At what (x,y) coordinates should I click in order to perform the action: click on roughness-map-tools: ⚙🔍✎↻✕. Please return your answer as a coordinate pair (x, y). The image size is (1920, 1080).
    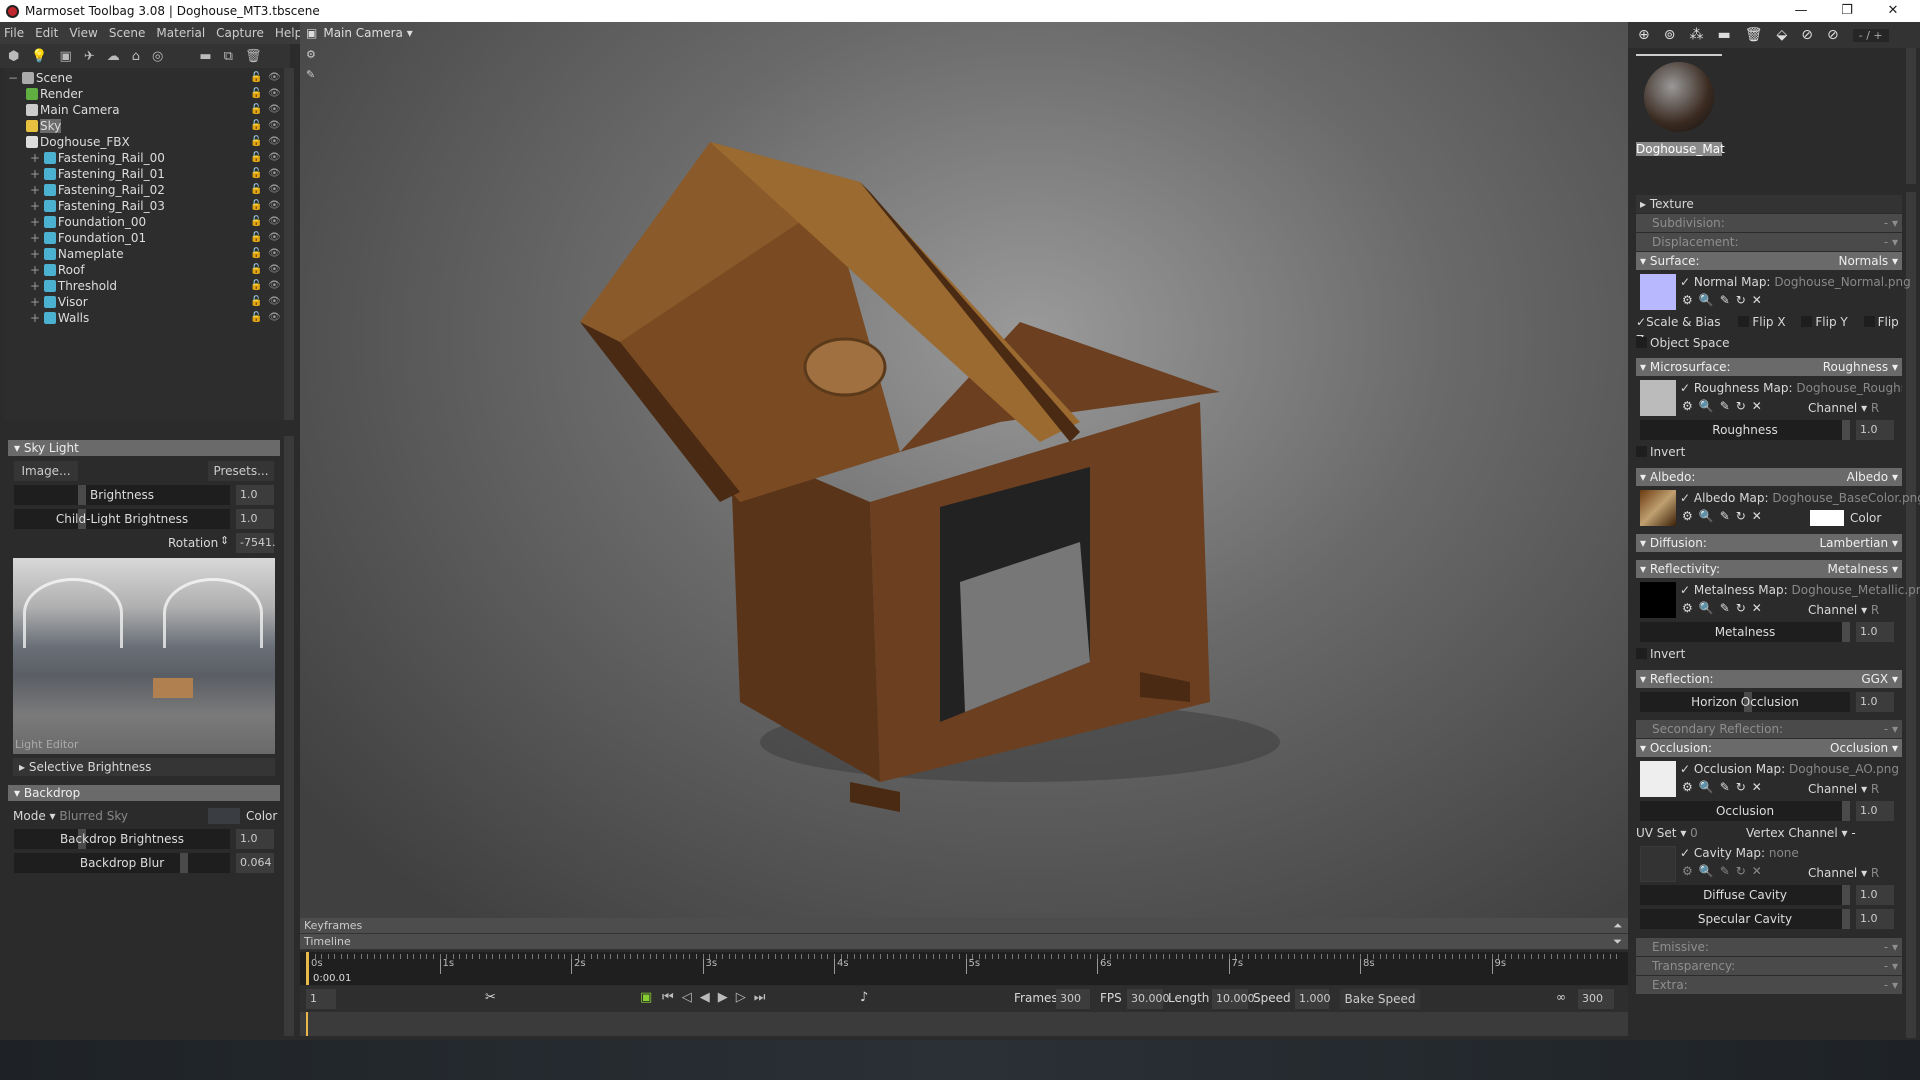
    Looking at the image, I should click on (1725, 406).